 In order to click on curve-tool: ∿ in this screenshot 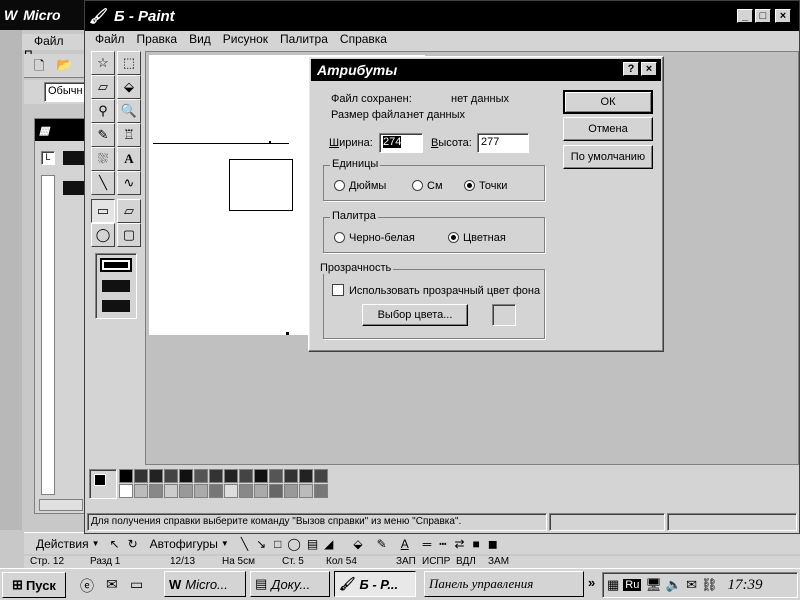, I will do `click(129, 183)`.